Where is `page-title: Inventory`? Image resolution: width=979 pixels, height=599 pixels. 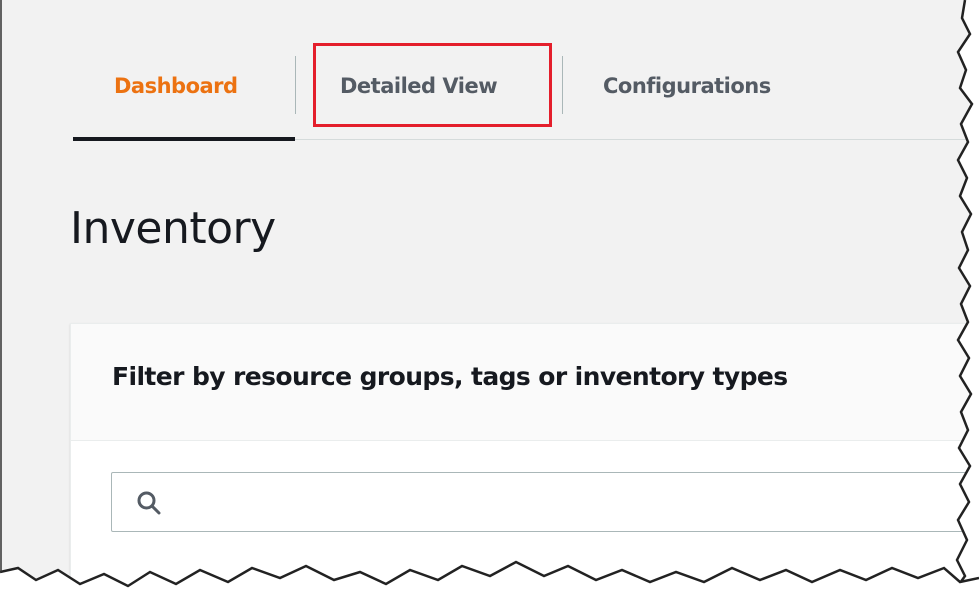
page-title: Inventory is located at coordinates (173, 228).